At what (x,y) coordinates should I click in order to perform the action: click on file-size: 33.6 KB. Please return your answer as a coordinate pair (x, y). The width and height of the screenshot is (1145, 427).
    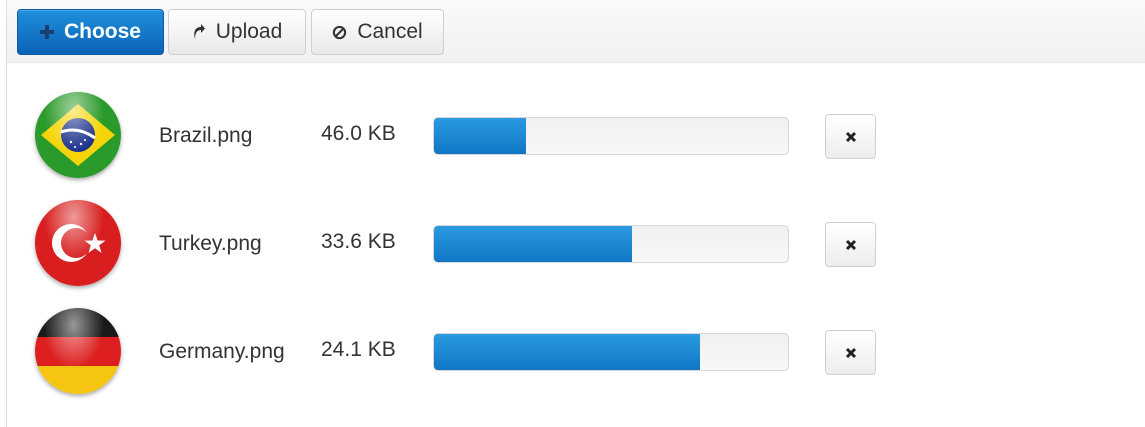
    Looking at the image, I should click on (358, 241).